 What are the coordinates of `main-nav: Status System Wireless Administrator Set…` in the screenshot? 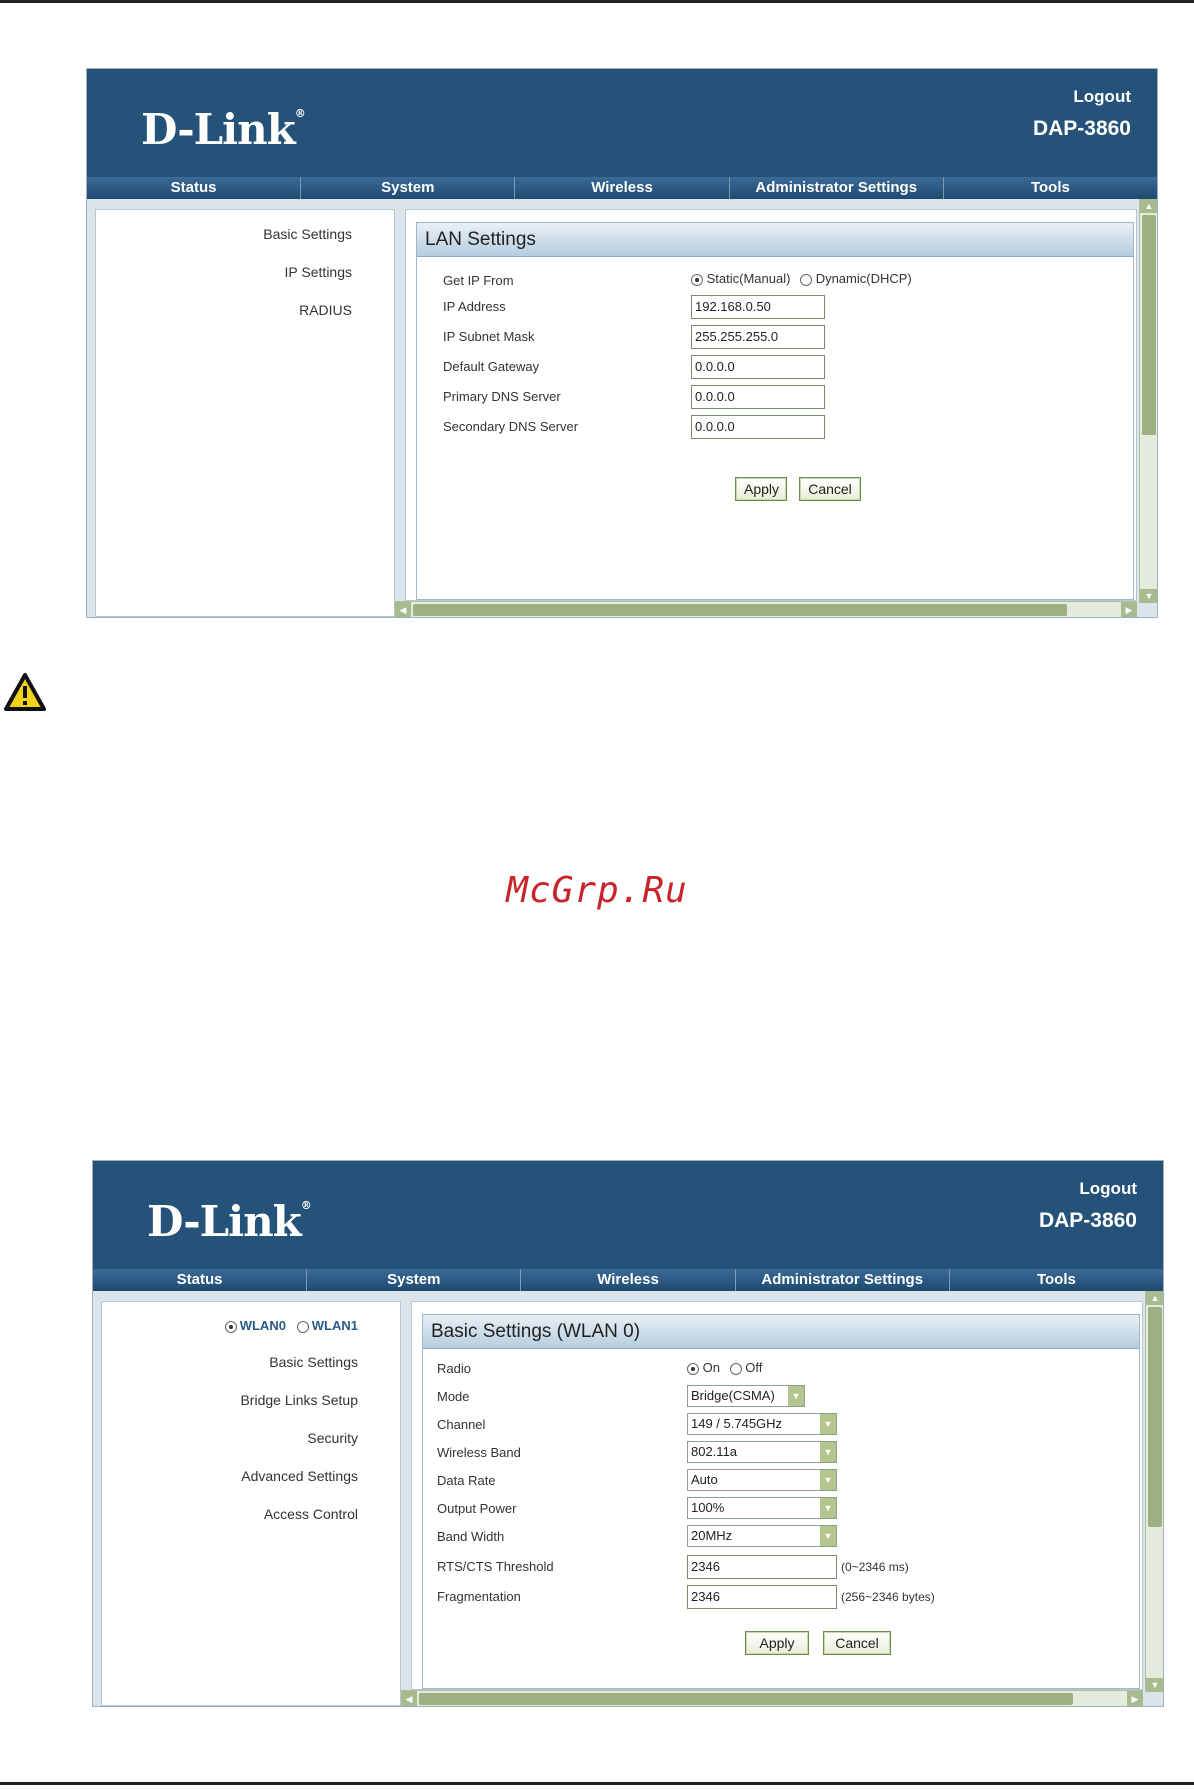 It's located at (622, 188).